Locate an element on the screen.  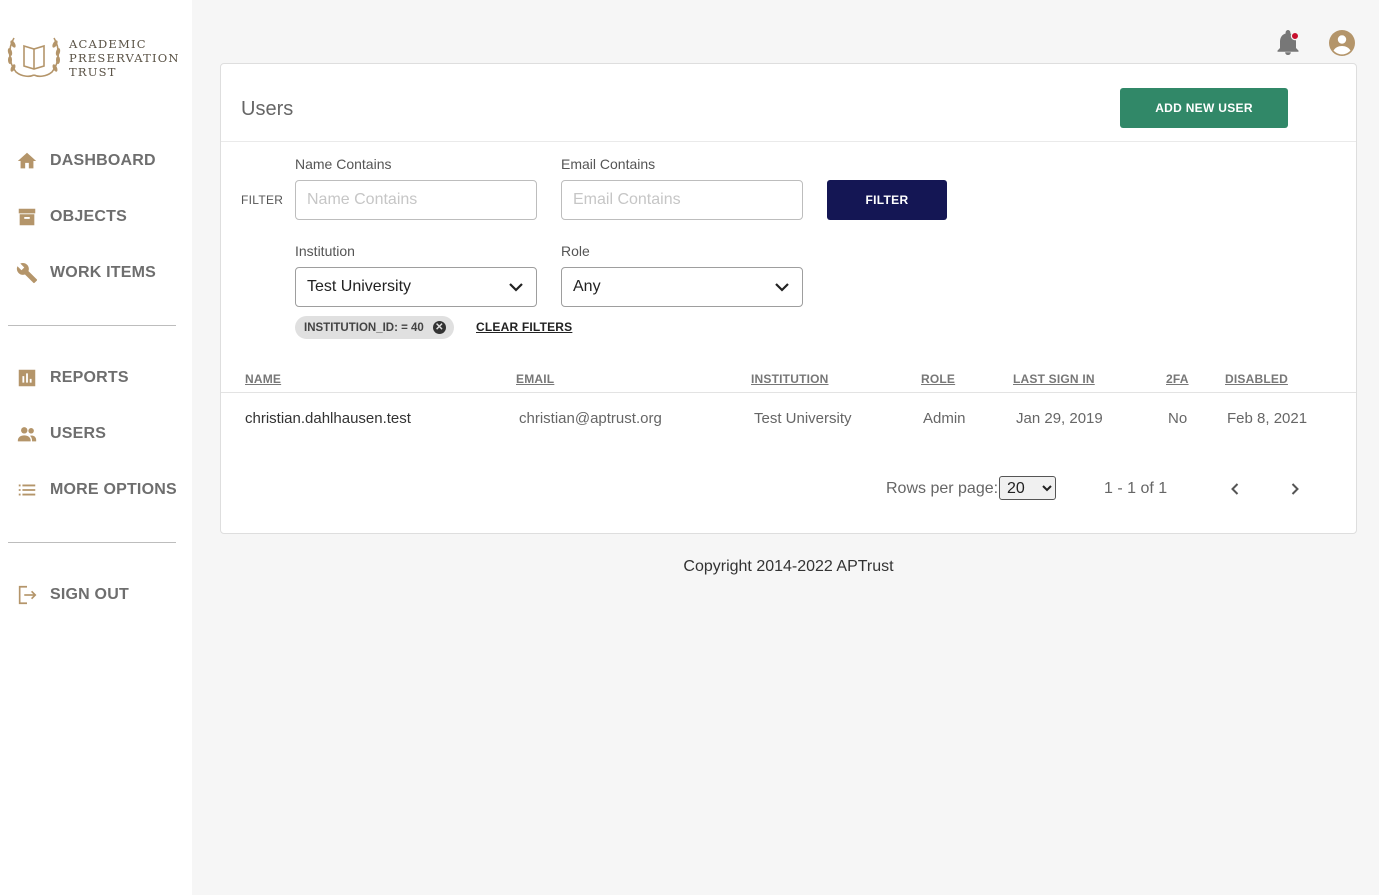
chip-label: INSTITUTION_ID: = 40 is located at coordinates (364, 327).